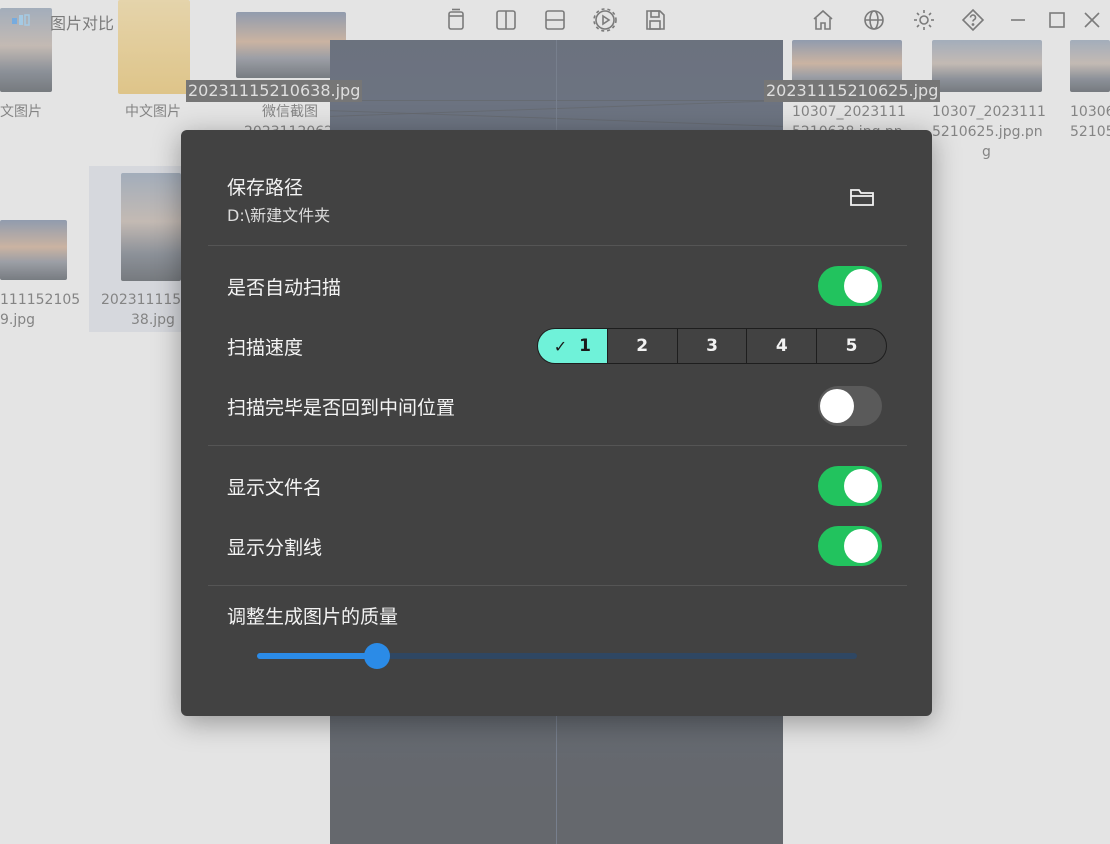 The height and width of the screenshot is (844, 1110). Describe the element at coordinates (641, 346) in the screenshot. I see `scan-speed-option: 2` at that location.